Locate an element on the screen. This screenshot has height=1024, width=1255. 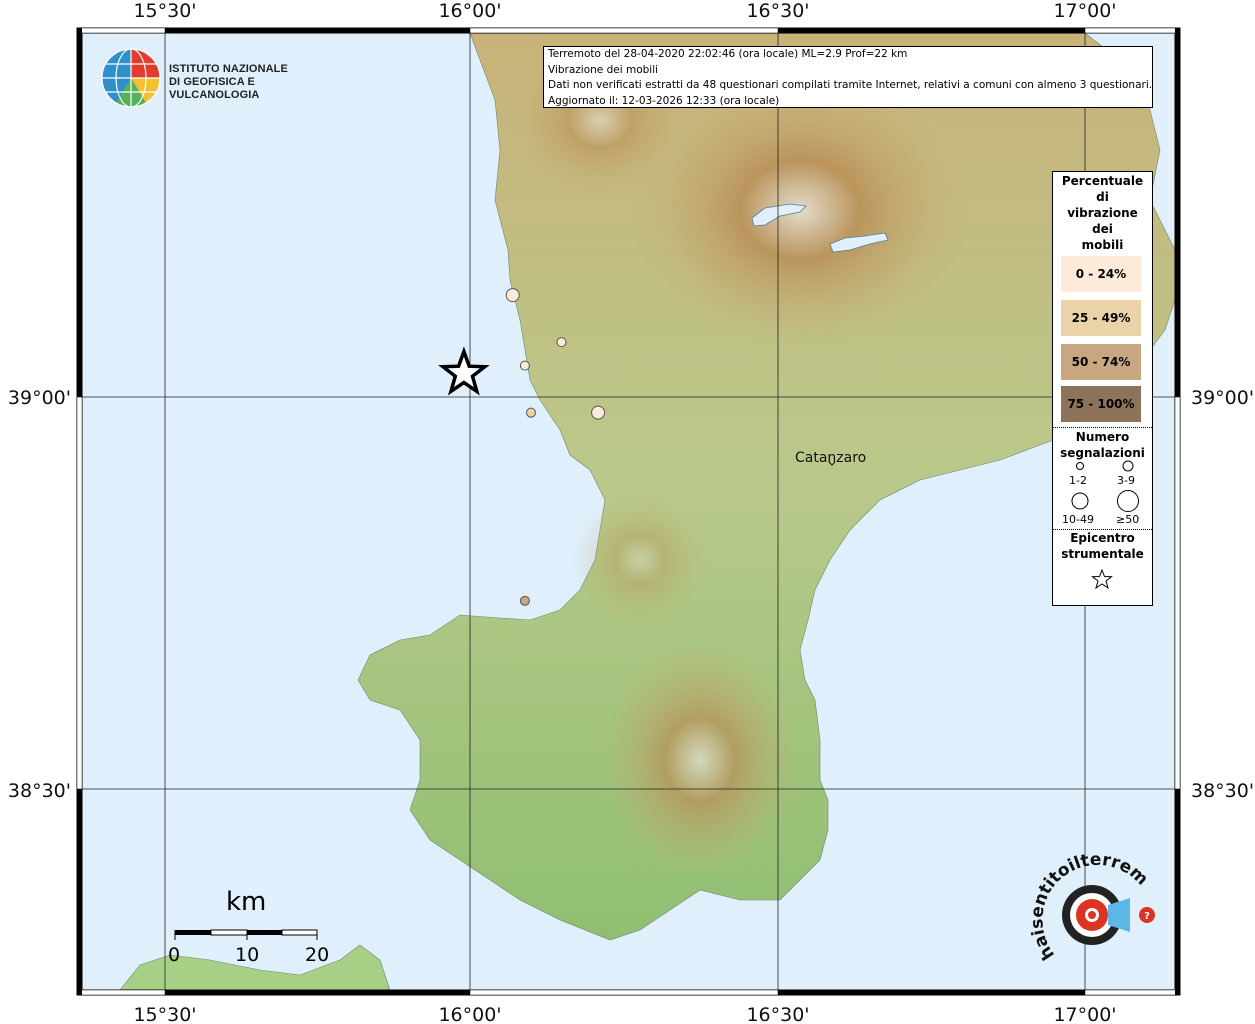
y-tick-labels-right: 39°00' 38°30' is located at coordinates (1222, 594).